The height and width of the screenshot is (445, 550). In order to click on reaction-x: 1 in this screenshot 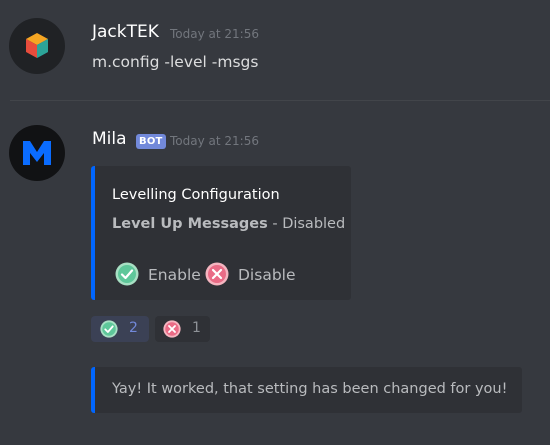, I will do `click(182, 329)`.